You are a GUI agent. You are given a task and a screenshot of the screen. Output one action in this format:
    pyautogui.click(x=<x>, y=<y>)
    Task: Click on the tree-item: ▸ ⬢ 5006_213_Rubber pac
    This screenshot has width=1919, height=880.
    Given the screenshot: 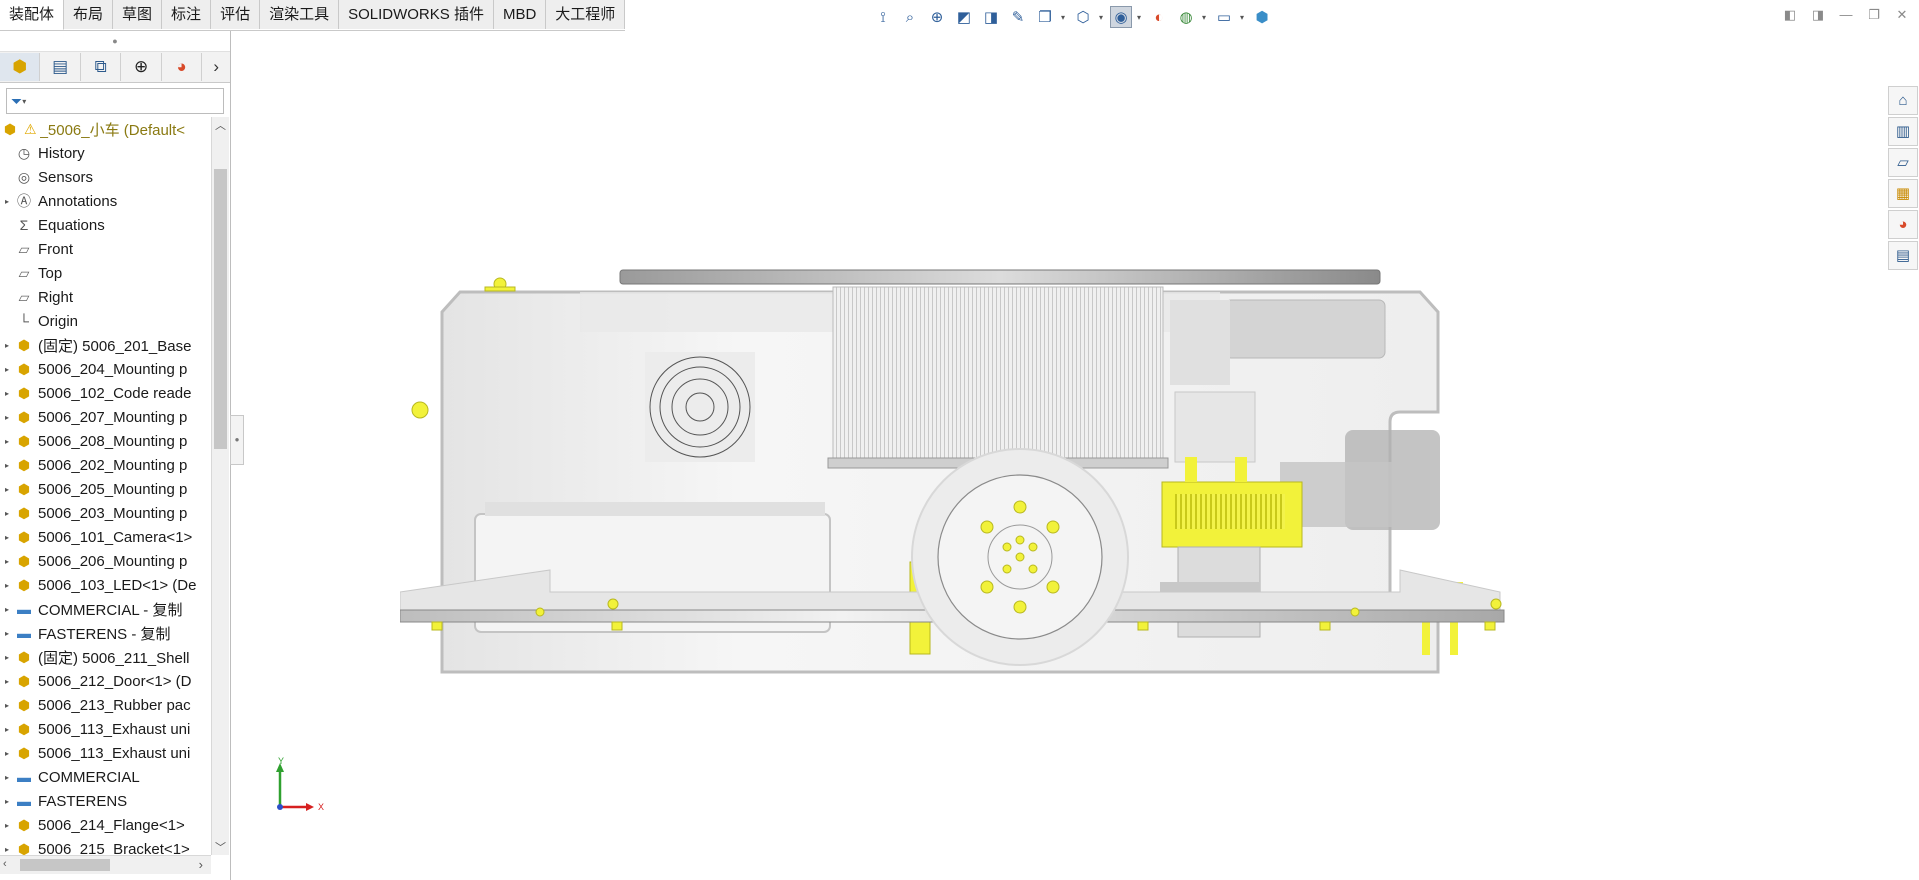 What is the action you would take?
    pyautogui.click(x=105, y=705)
    